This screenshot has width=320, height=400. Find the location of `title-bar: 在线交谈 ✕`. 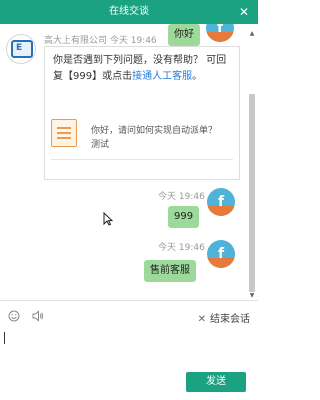

title-bar: 在线交谈 ✕ is located at coordinates (129, 12).